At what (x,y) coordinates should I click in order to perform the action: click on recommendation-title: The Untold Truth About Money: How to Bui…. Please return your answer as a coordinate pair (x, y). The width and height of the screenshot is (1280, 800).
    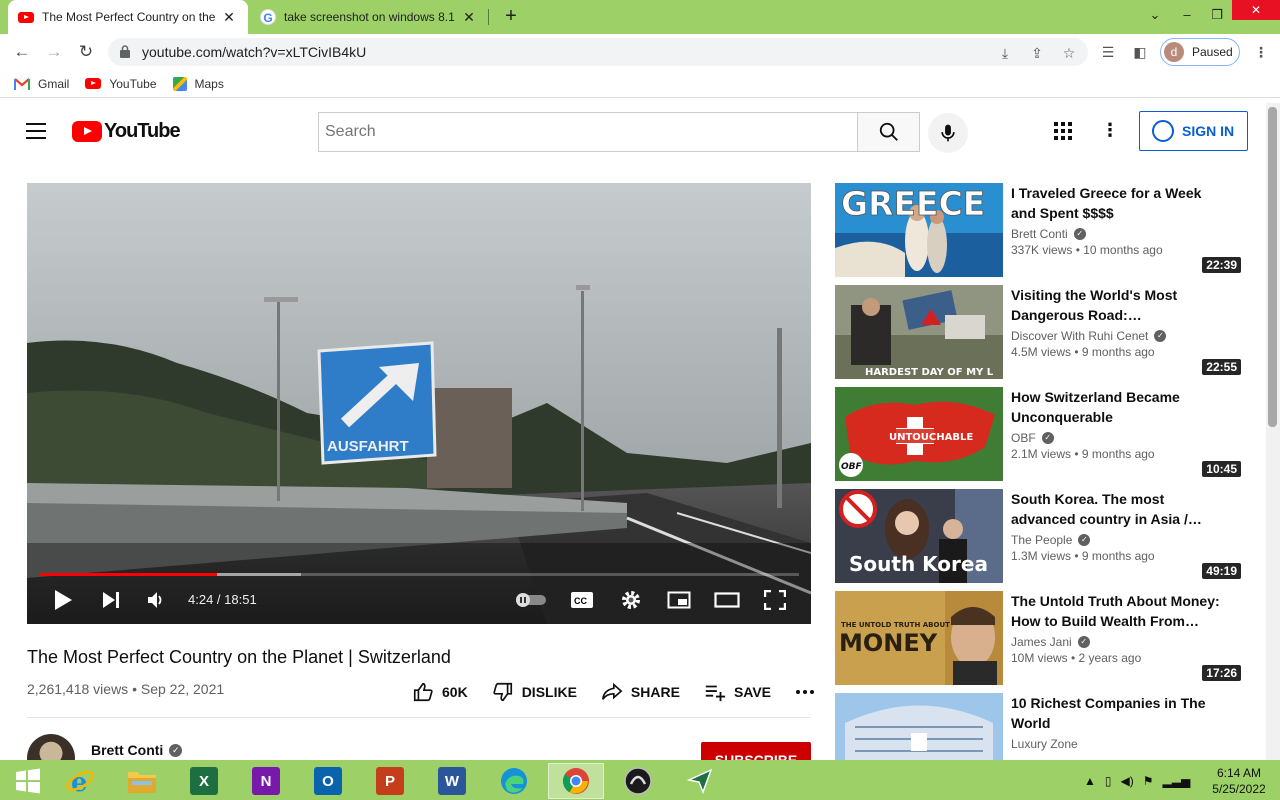
    Looking at the image, I should click on (1116, 611).